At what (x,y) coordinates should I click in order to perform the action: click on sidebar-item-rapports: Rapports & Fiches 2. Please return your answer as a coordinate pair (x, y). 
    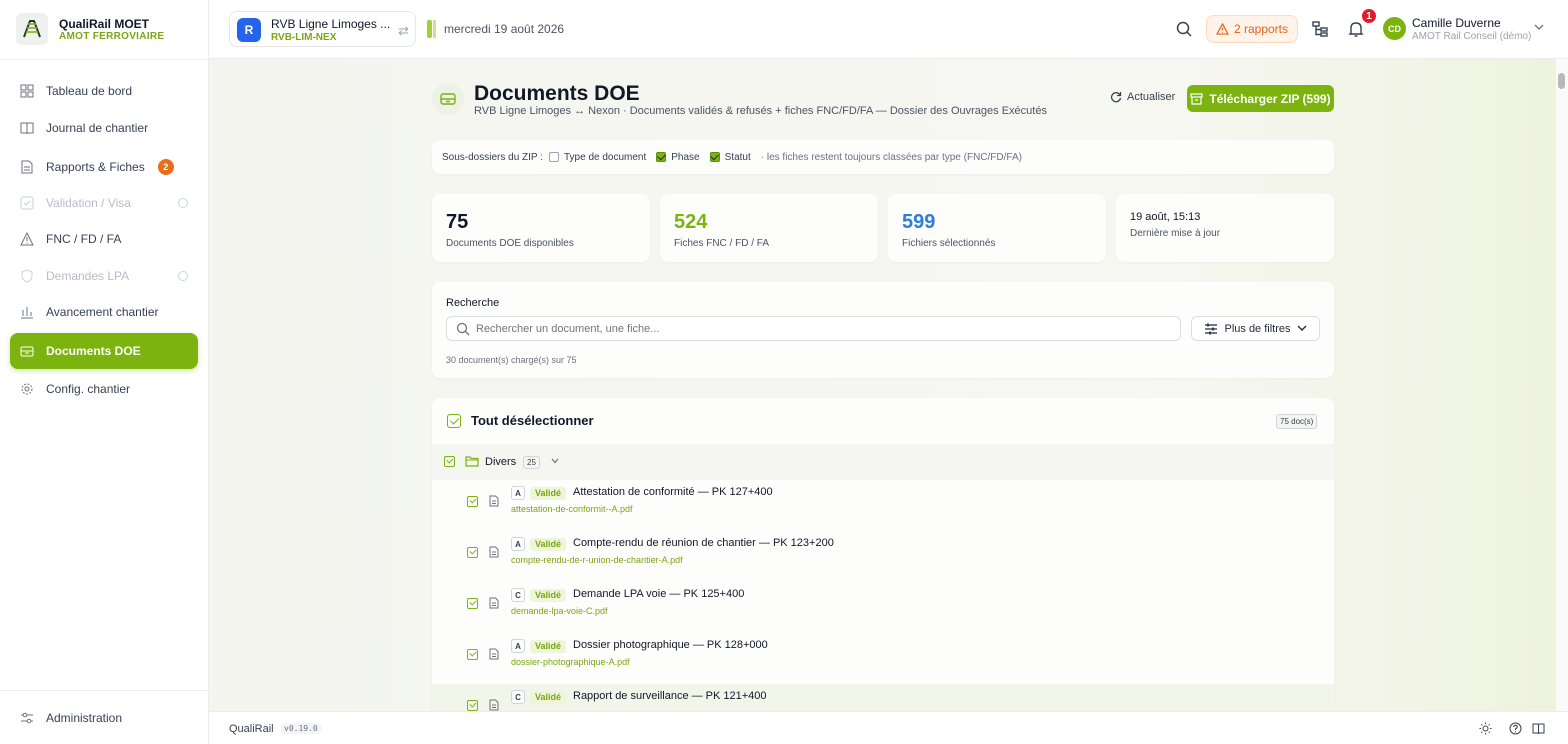
    Looking at the image, I should click on (104, 167).